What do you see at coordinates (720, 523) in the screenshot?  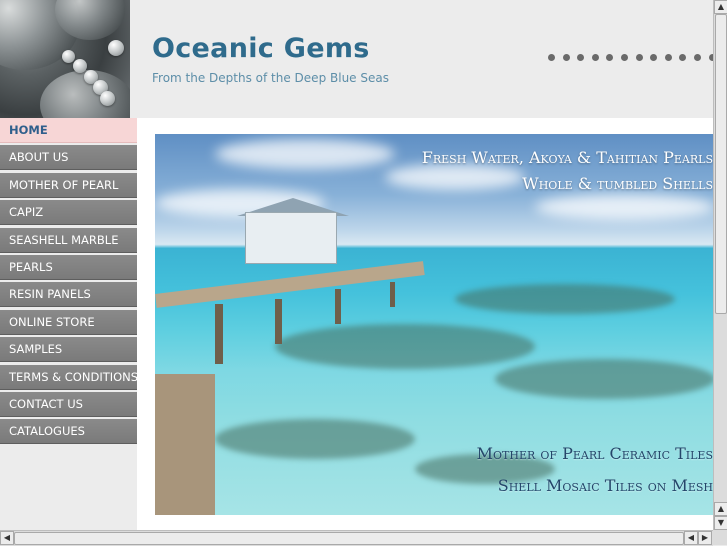 I see `scroll-down-button: ▼` at bounding box center [720, 523].